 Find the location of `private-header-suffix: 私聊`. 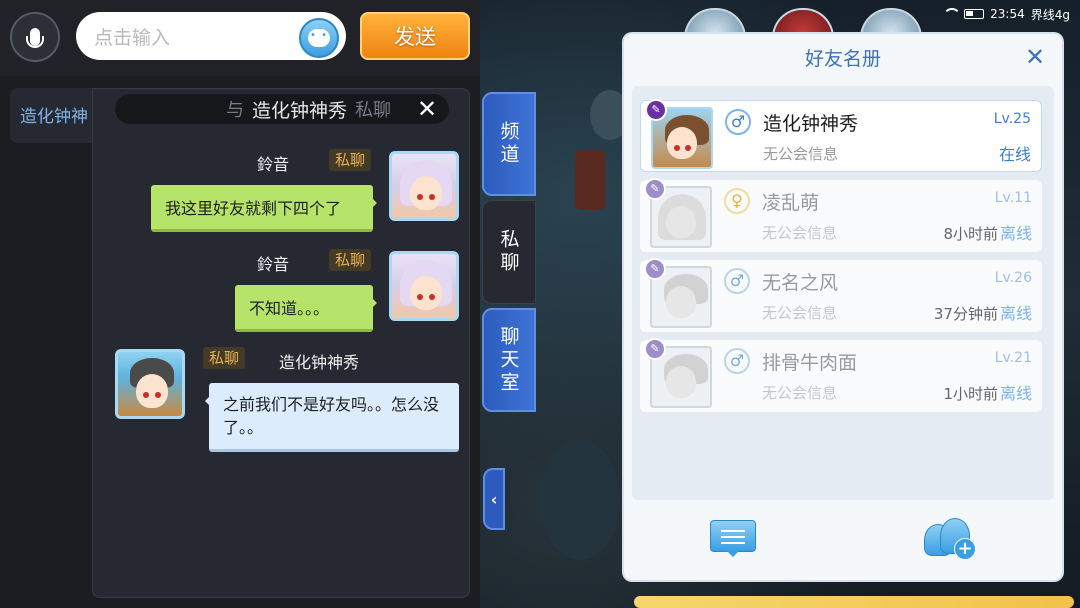

private-header-suffix: 私聊 is located at coordinates (373, 110).